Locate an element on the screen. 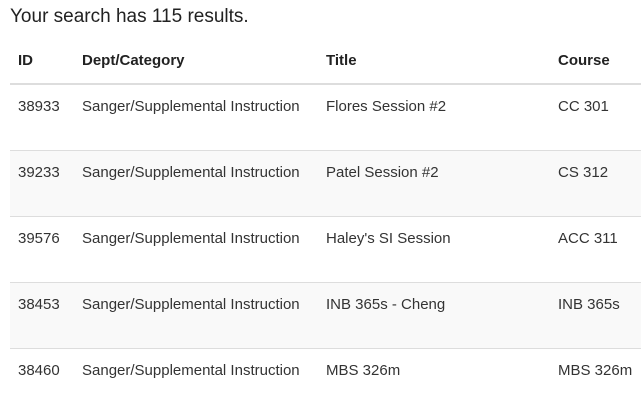 This screenshot has height=414, width=641. cell-id: 38453 is located at coordinates (42, 316).